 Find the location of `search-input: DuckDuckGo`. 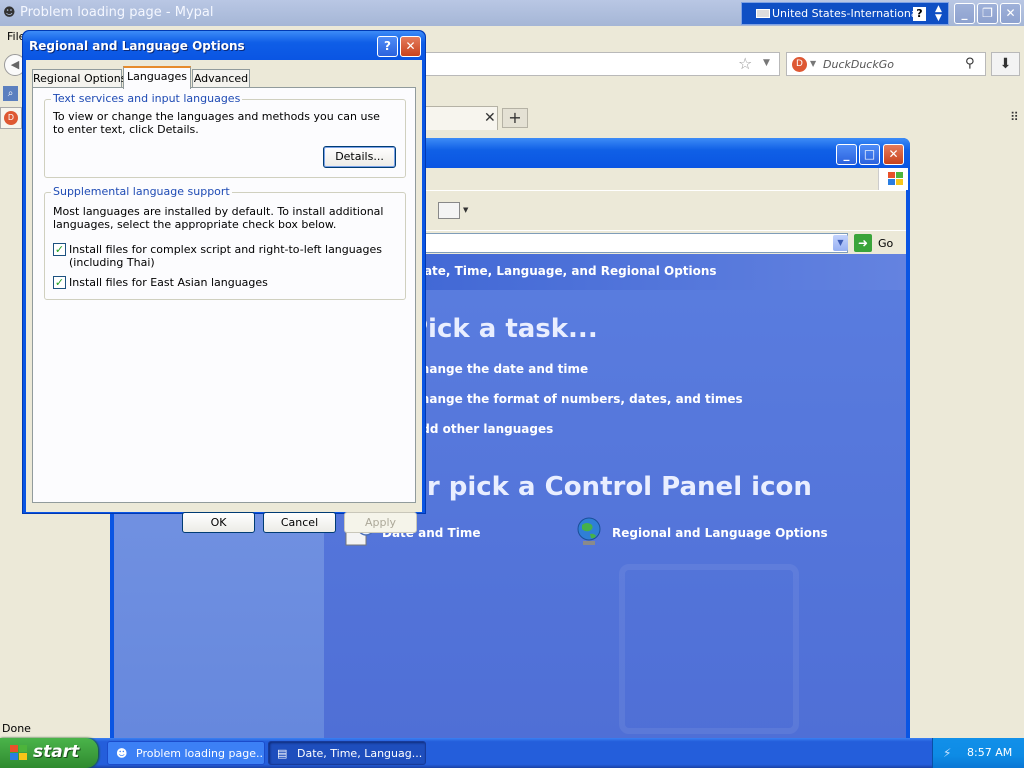

search-input: DuckDuckGo is located at coordinates (858, 64).